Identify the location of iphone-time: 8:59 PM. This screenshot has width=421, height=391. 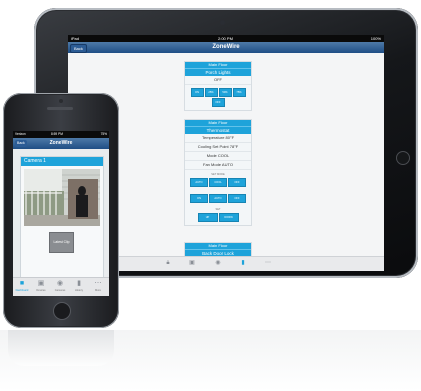
(57, 134).